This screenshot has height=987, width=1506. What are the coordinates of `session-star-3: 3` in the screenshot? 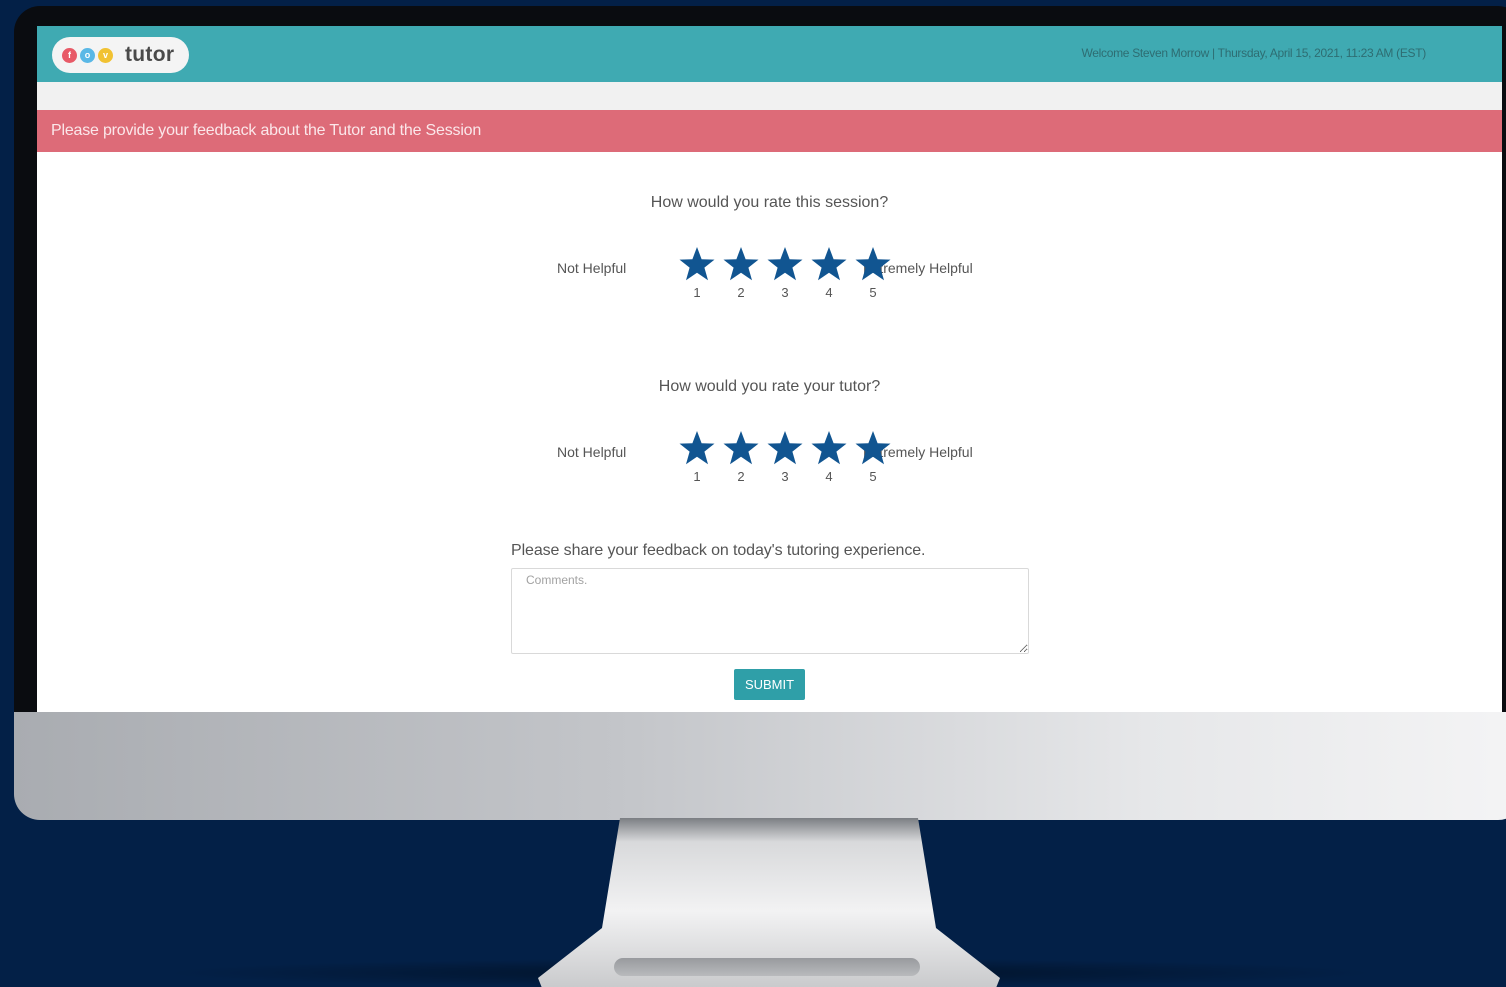 It's located at (785, 273).